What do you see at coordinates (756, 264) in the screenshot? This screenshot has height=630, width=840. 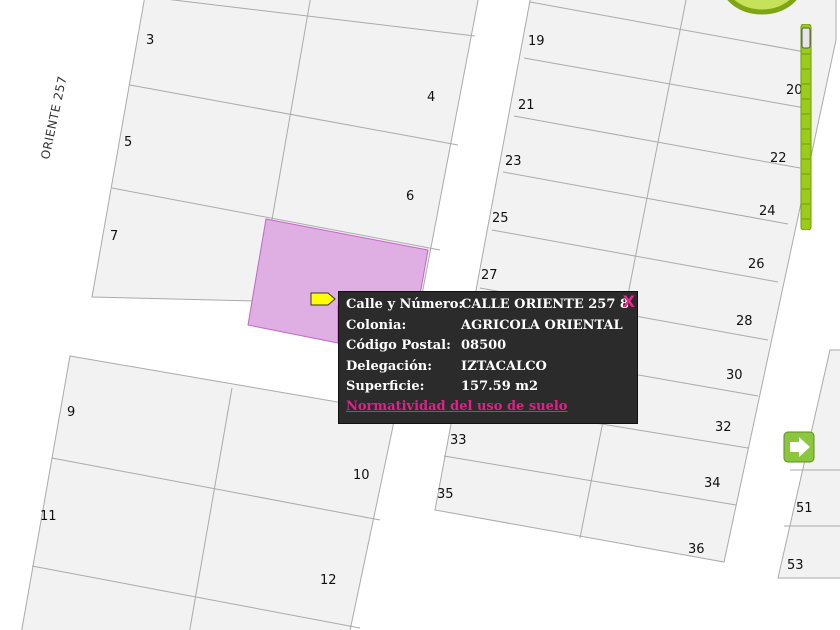 I see `lot-number-label: 26` at bounding box center [756, 264].